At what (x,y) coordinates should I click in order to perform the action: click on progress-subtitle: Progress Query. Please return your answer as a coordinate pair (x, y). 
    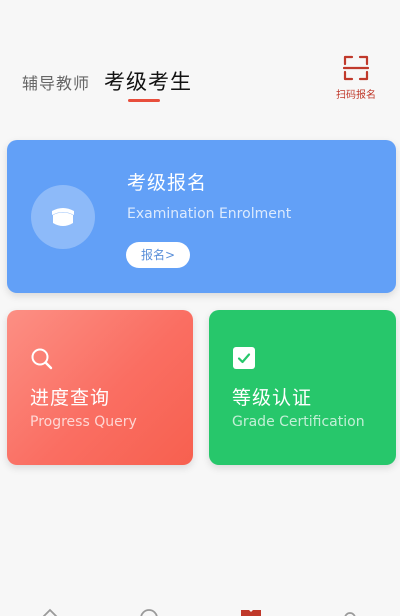
    Looking at the image, I should click on (83, 422).